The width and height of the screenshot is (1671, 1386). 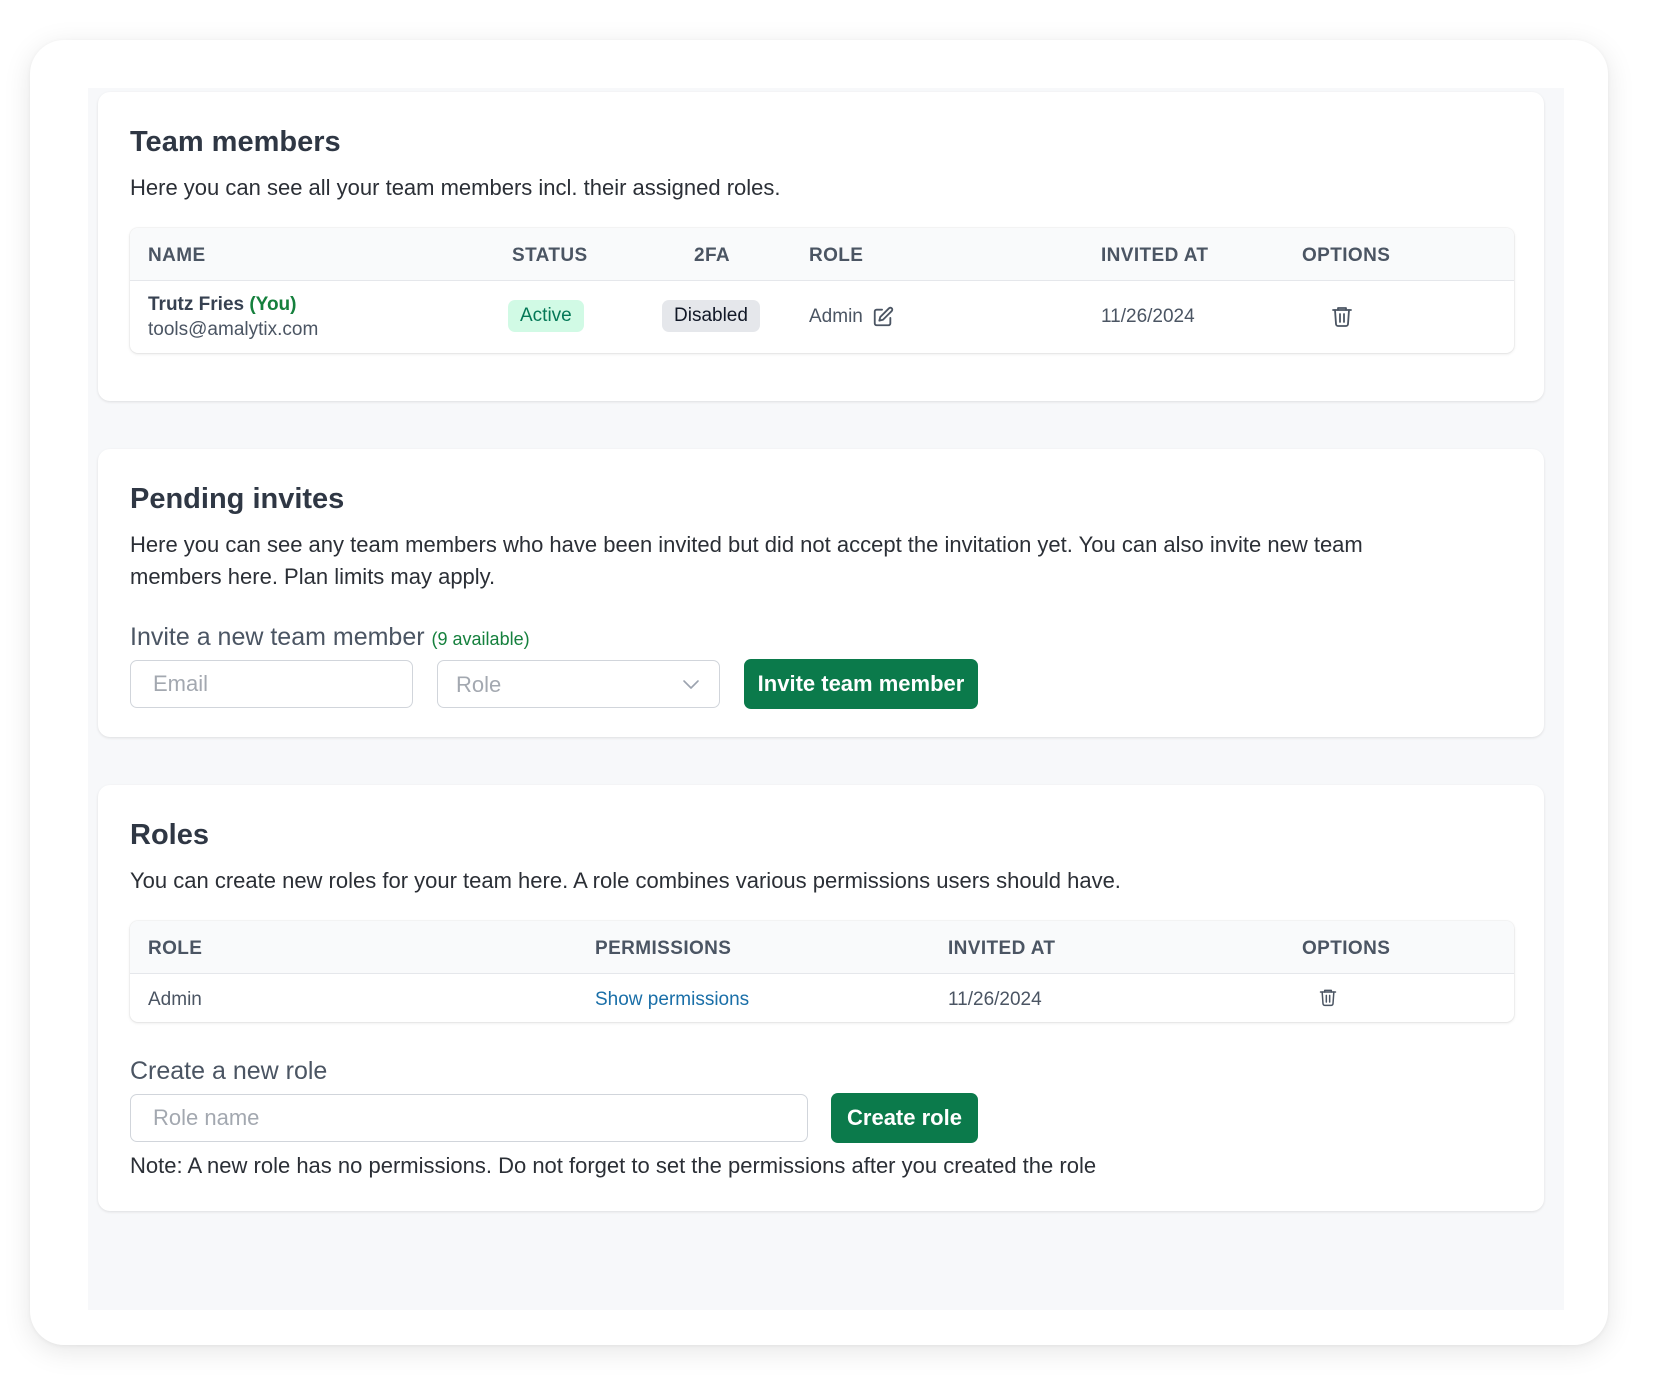 I want to click on role-select: Role, so click(x=578, y=684).